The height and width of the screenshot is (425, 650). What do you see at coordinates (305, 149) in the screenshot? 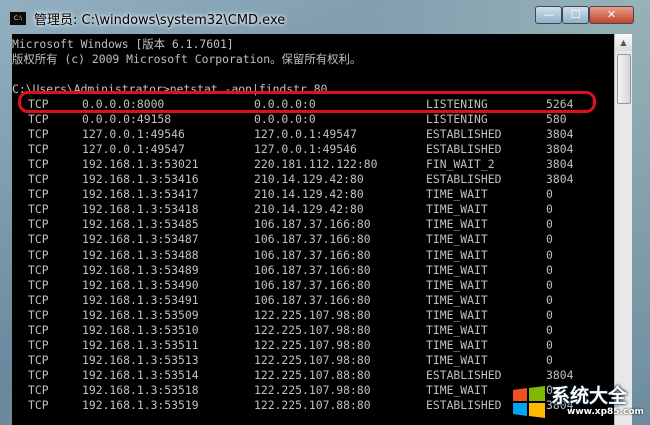
I see `foreign-address-cell: 127.0.0.1:49546` at bounding box center [305, 149].